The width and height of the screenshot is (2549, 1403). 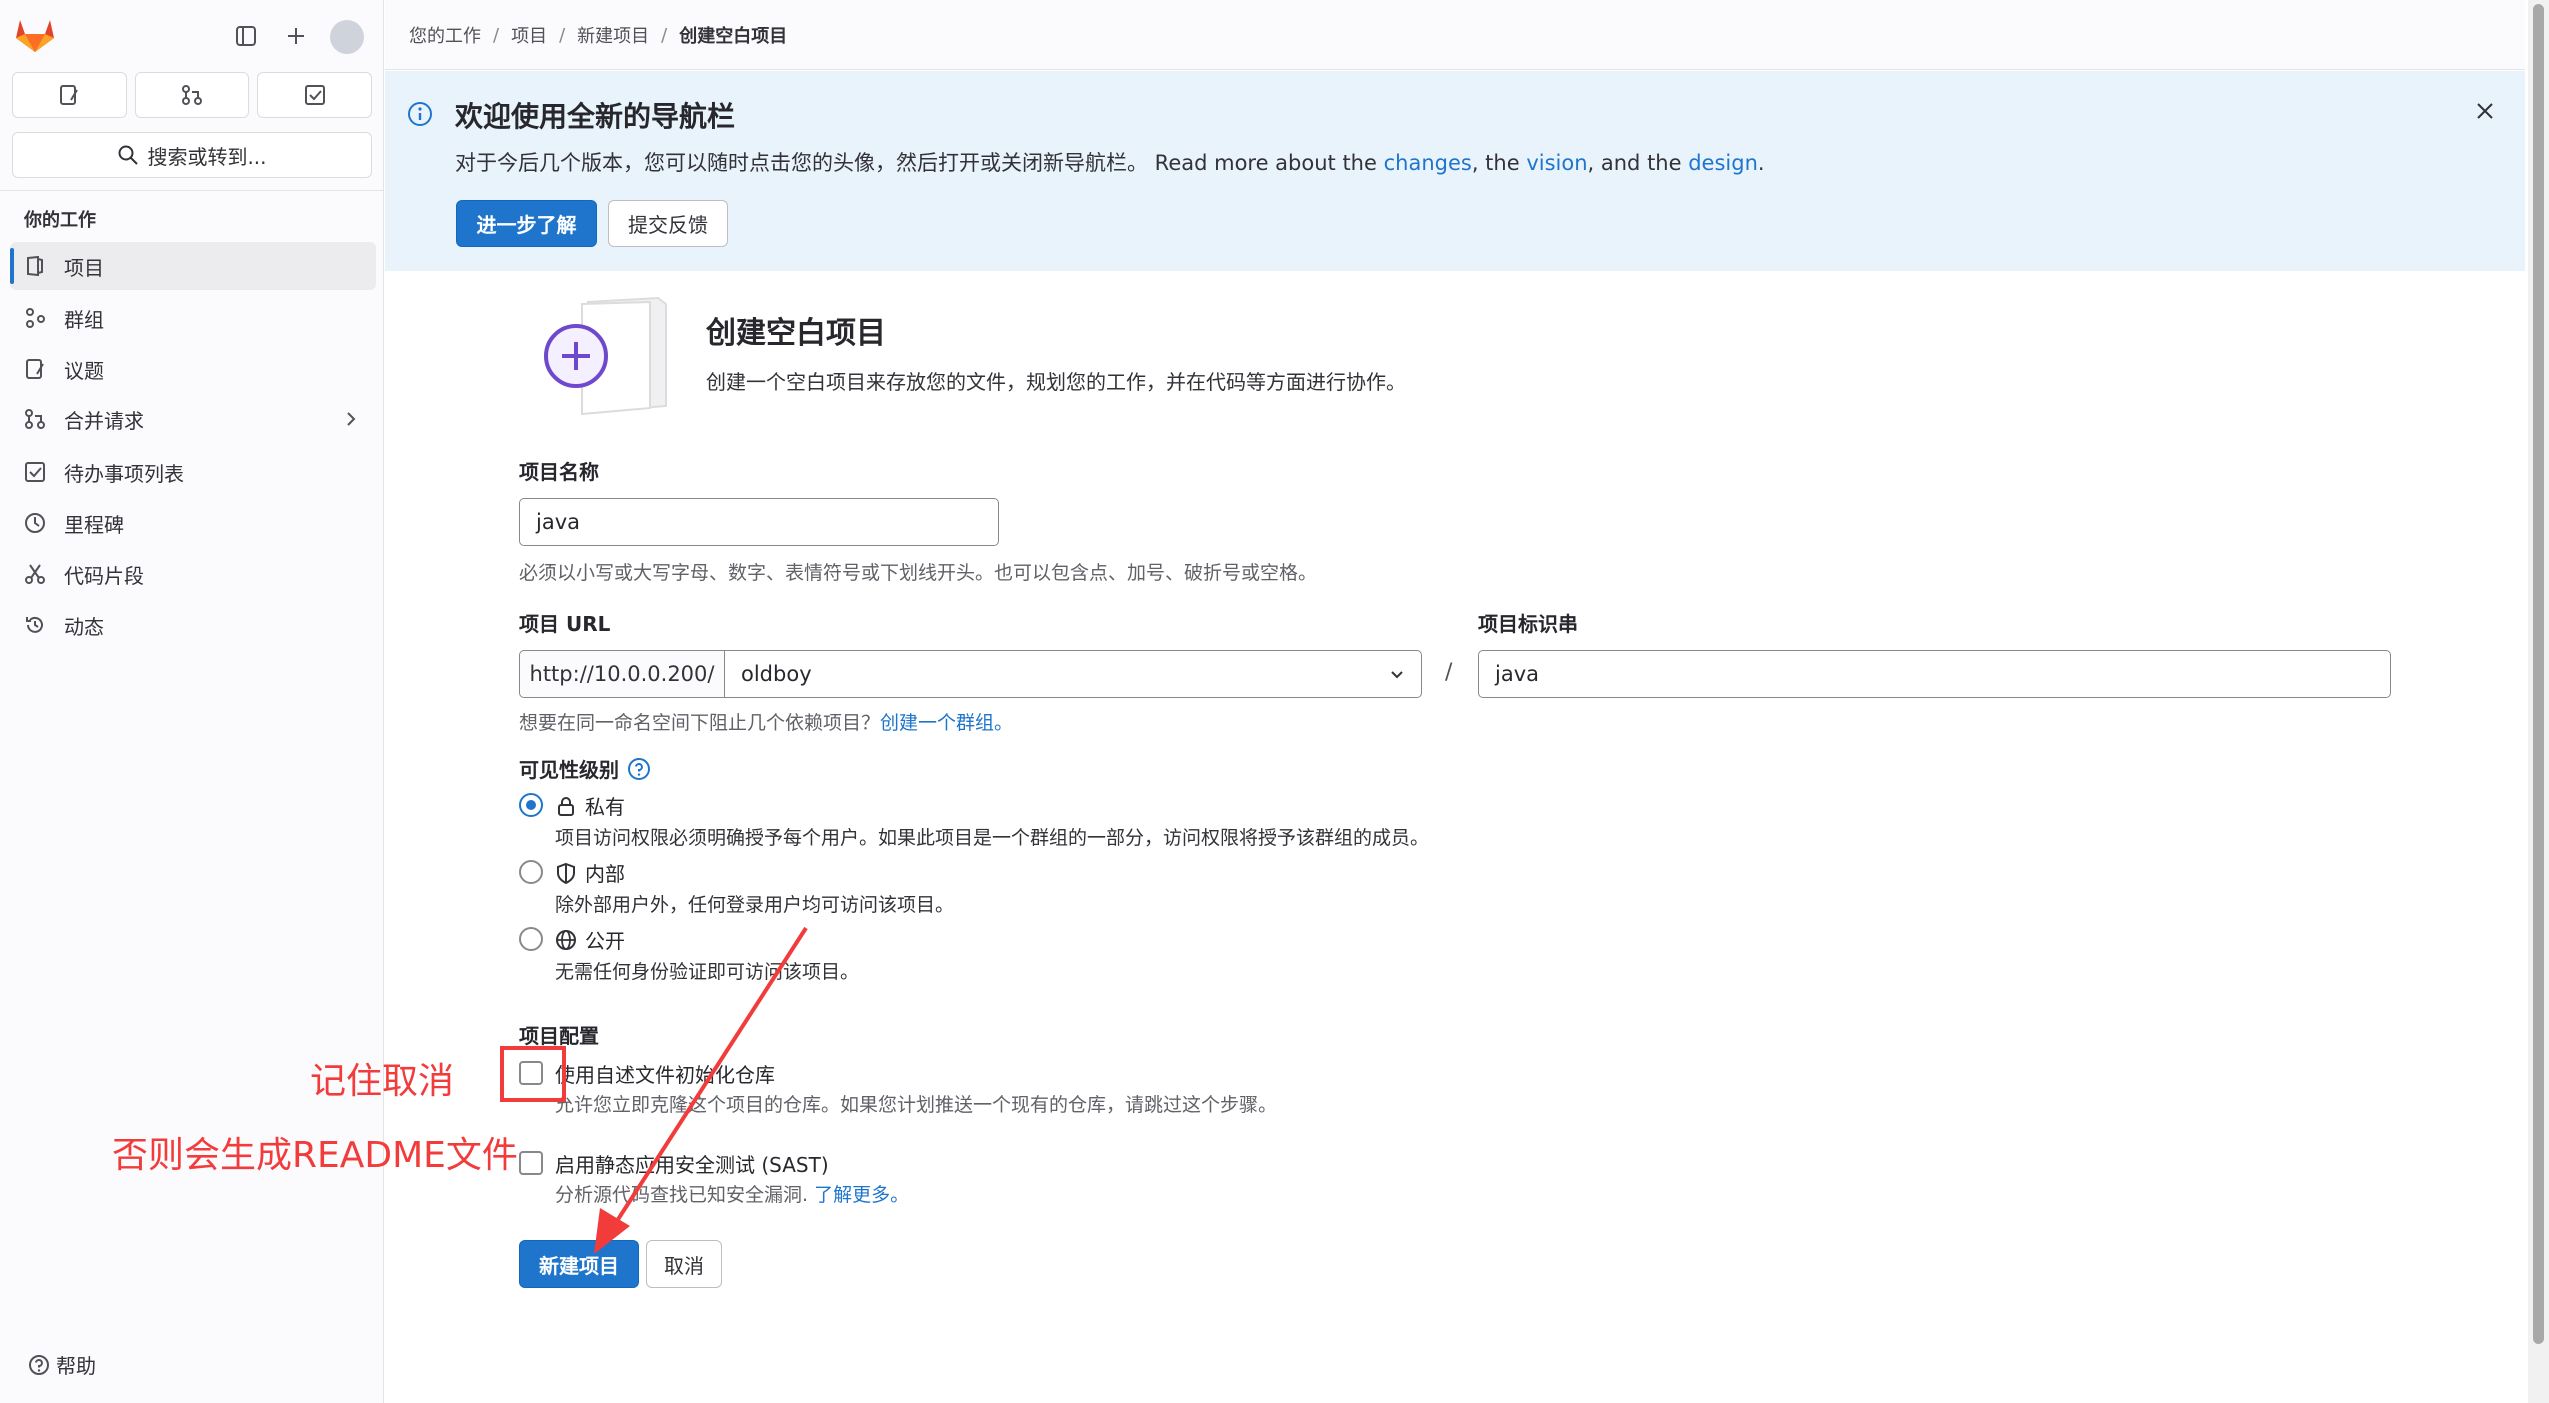 I want to click on design-link: design, so click(x=1723, y=163).